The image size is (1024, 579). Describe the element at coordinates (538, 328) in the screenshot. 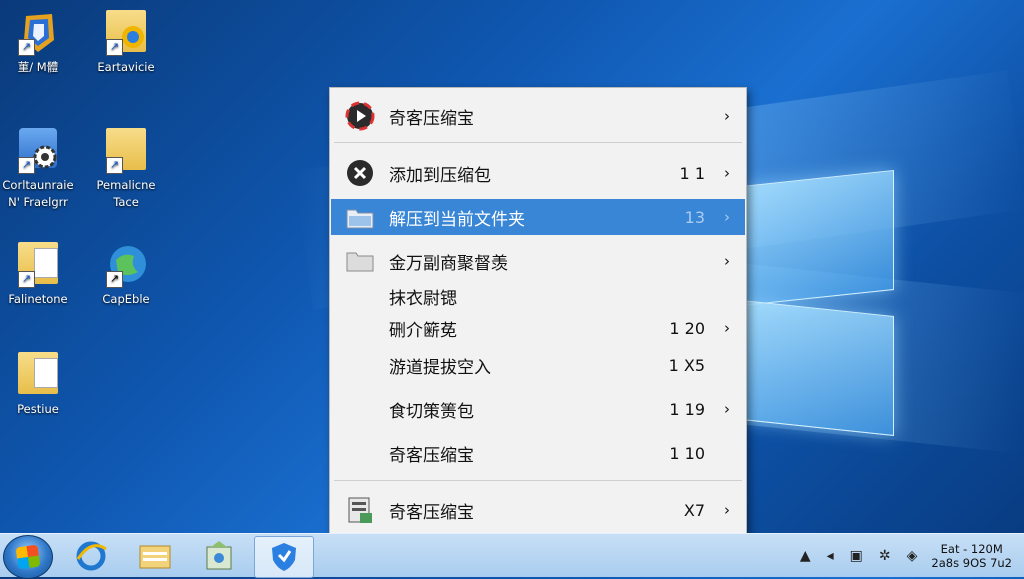

I see `menu-item: 硎介簖莬 1 20 ›` at that location.